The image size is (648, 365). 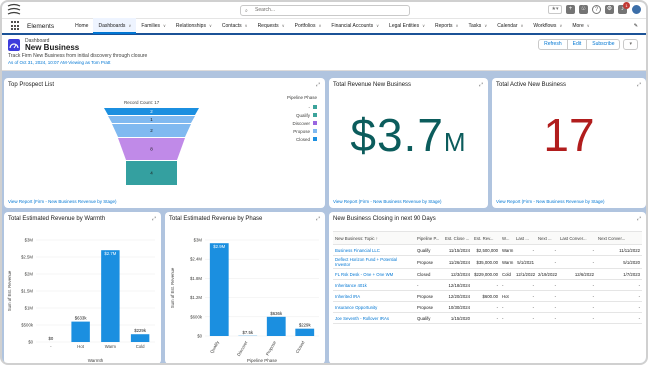 What do you see at coordinates (547, 26) in the screenshot?
I see `nav-tab-workflows: Workflows ∨` at bounding box center [547, 26].